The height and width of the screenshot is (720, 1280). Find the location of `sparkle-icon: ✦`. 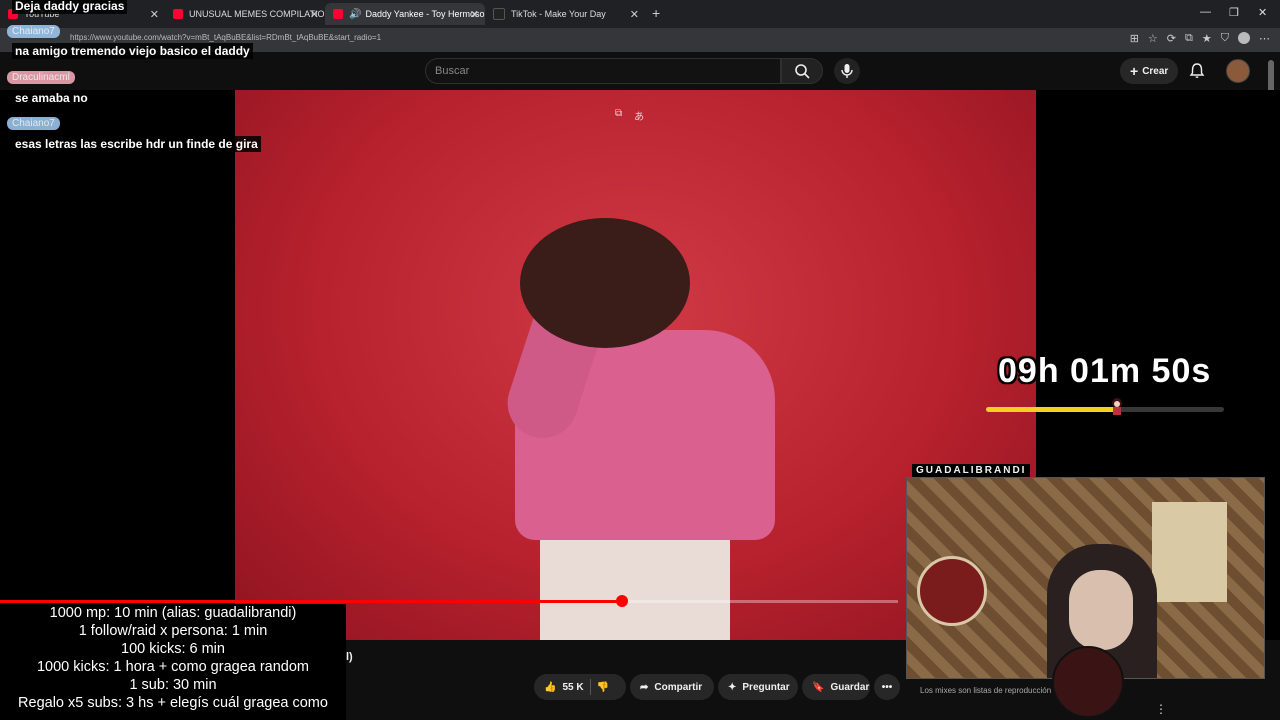

sparkle-icon: ✦ is located at coordinates (732, 687).